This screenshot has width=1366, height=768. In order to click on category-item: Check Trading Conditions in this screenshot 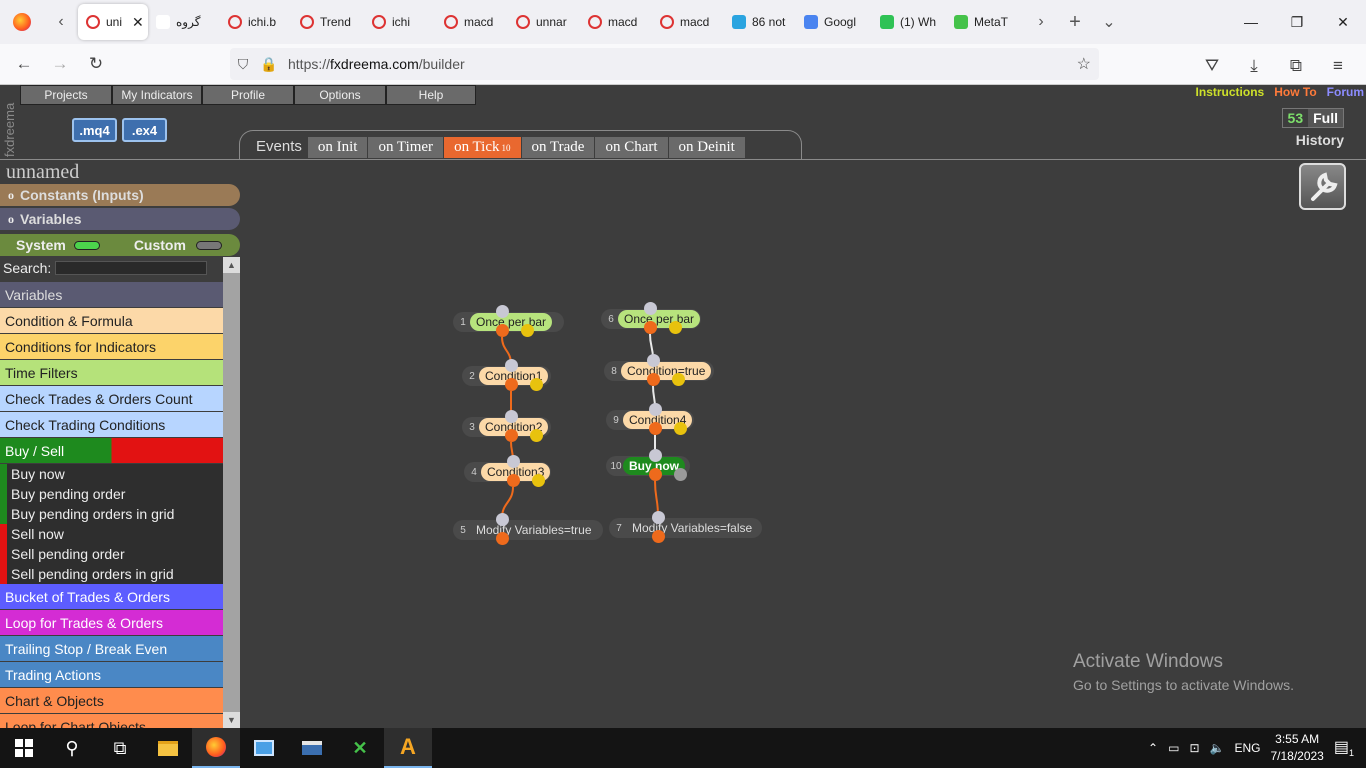, I will do `click(111, 425)`.